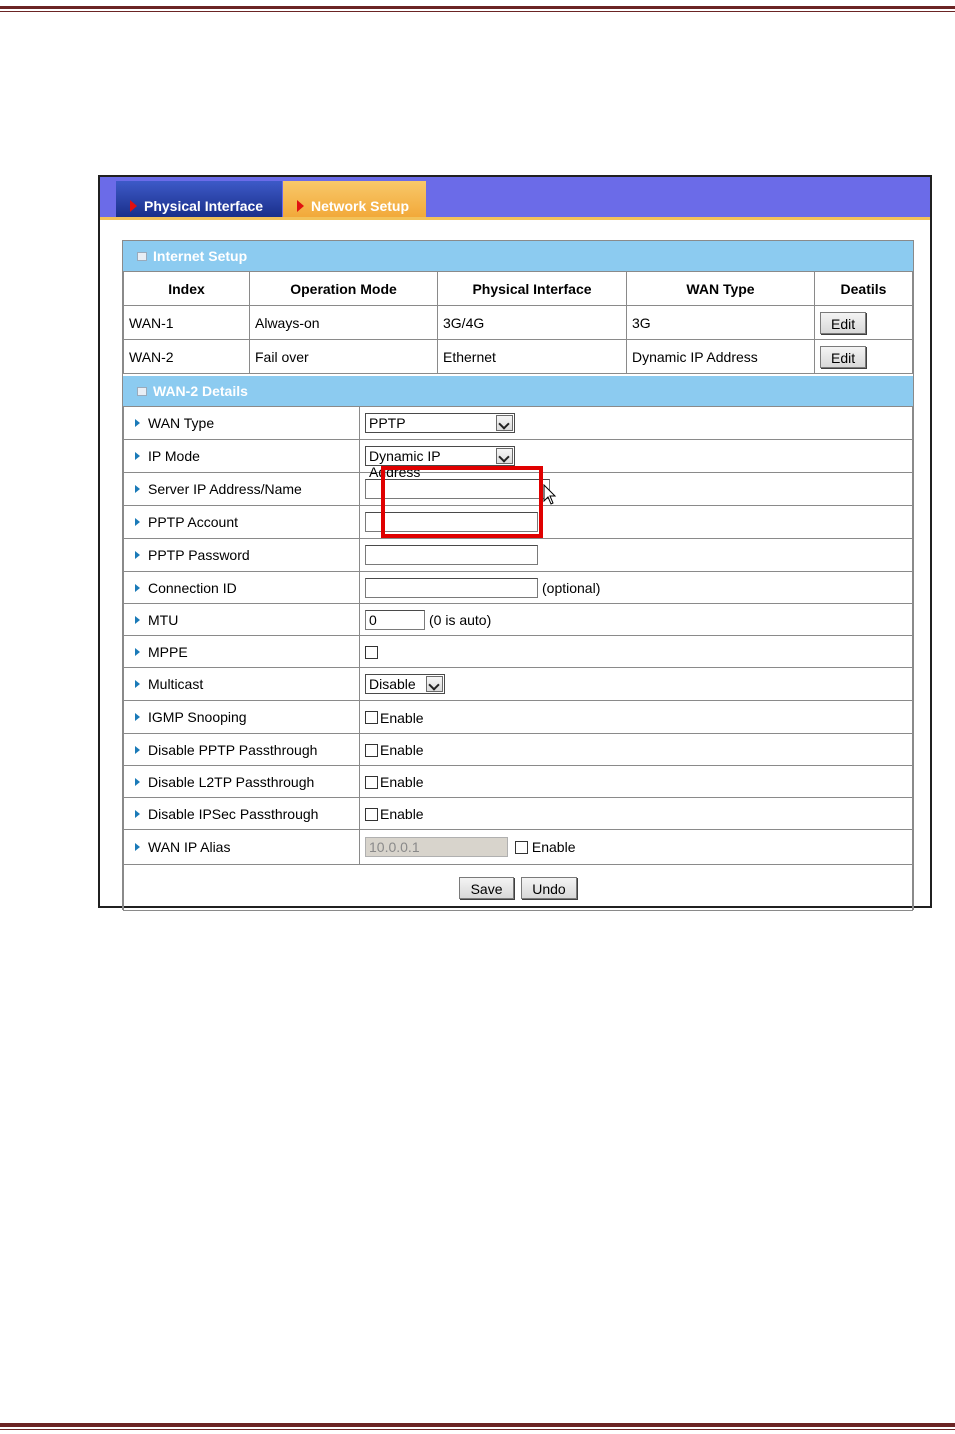 The height and width of the screenshot is (1434, 955). What do you see at coordinates (186, 288) in the screenshot?
I see `col-header: Index` at bounding box center [186, 288].